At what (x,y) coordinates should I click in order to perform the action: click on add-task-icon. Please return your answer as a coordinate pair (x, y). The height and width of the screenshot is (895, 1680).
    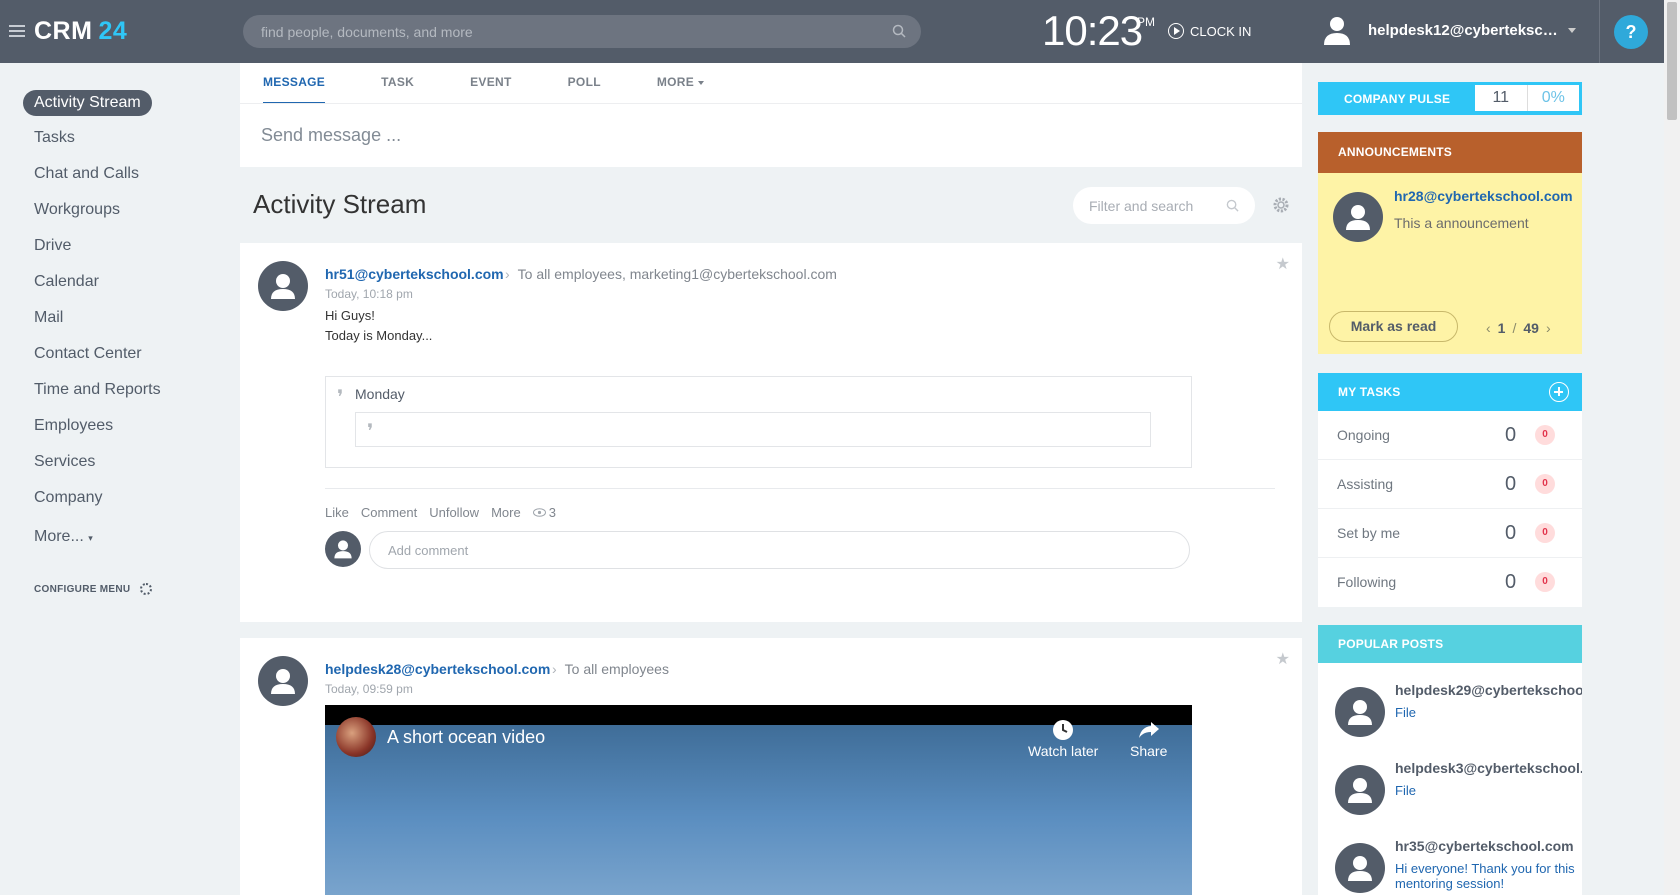
    Looking at the image, I should click on (1559, 392).